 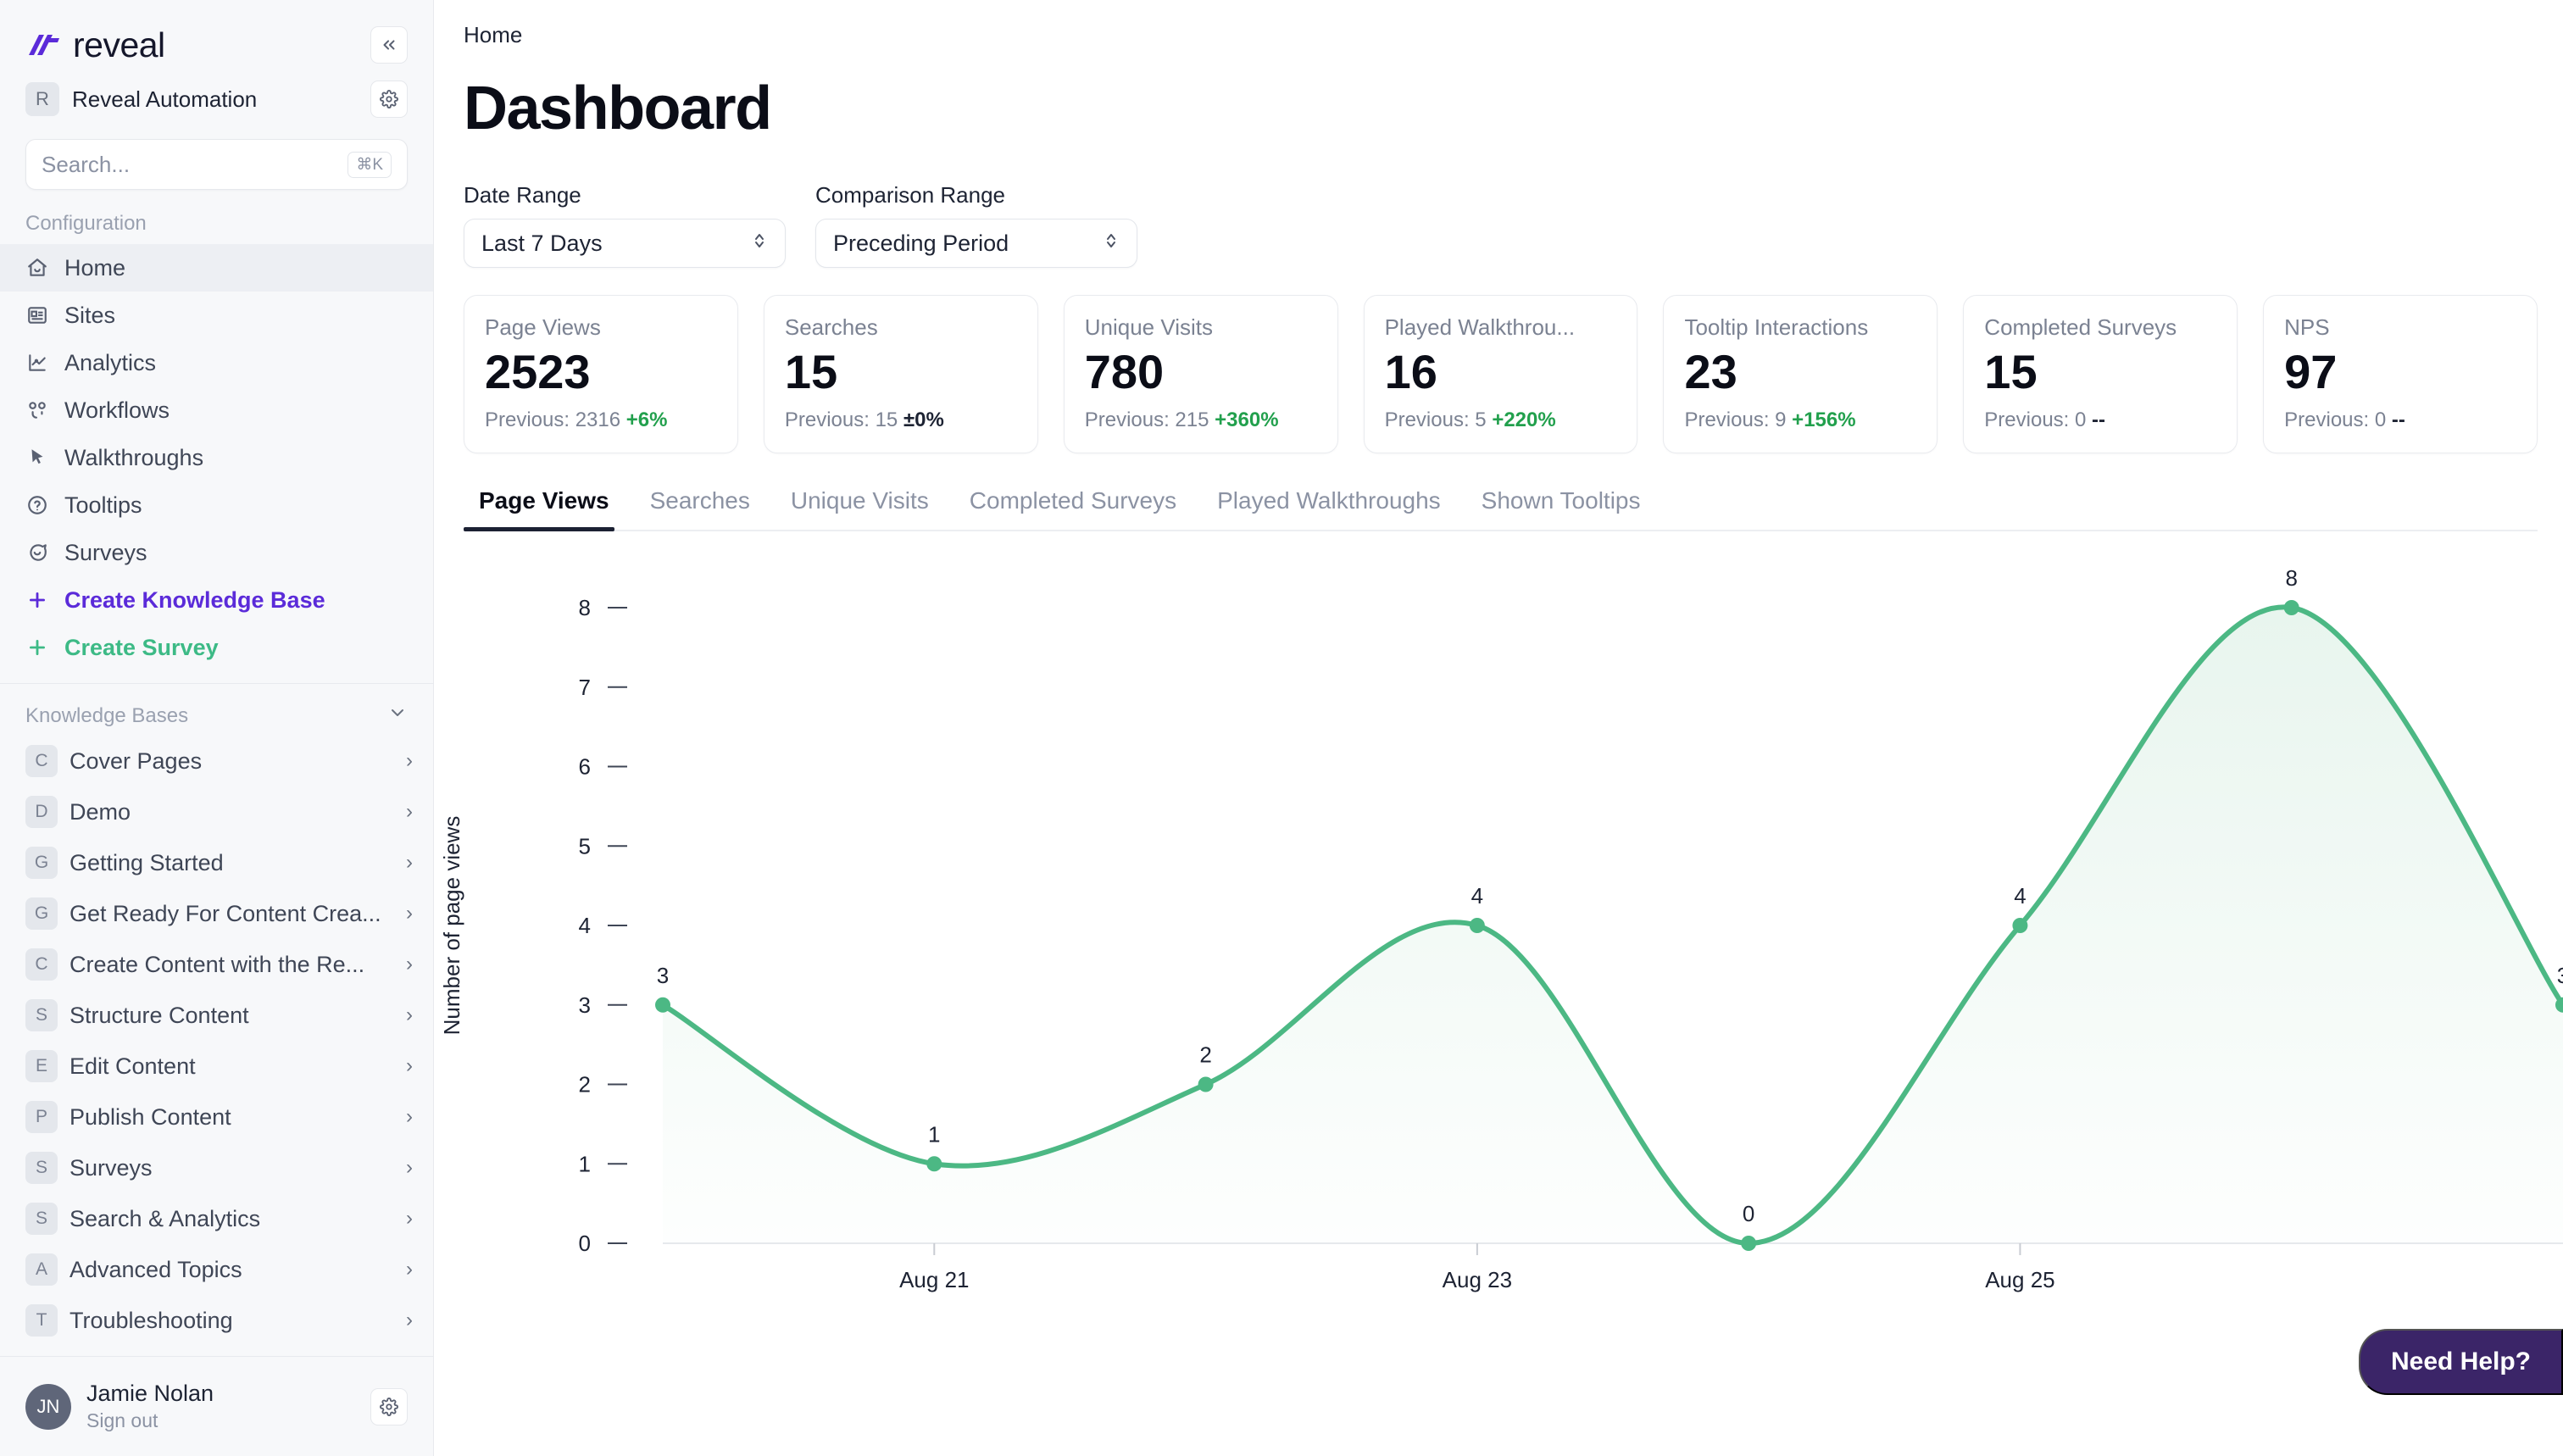 What do you see at coordinates (103, 505) in the screenshot?
I see `sidebar-item-label: Tooltips` at bounding box center [103, 505].